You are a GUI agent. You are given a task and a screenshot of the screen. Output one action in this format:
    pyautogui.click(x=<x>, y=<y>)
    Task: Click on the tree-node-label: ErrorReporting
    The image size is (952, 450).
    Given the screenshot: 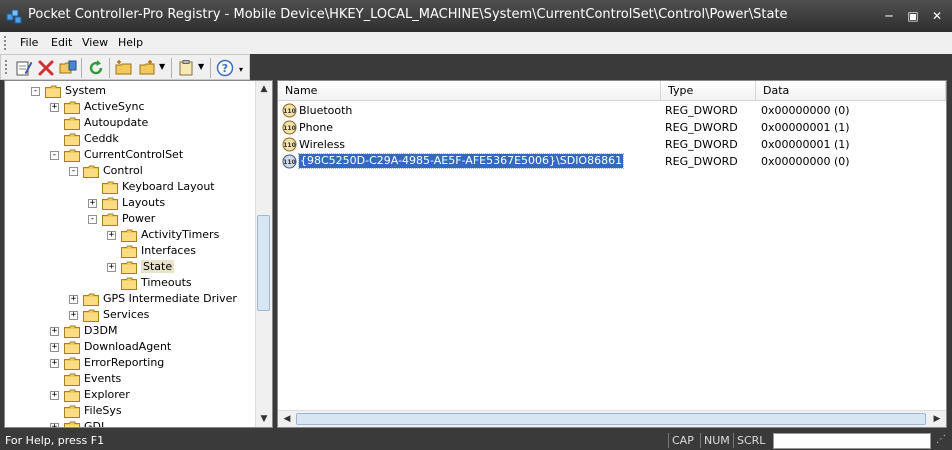 What is the action you would take?
    pyautogui.click(x=124, y=362)
    